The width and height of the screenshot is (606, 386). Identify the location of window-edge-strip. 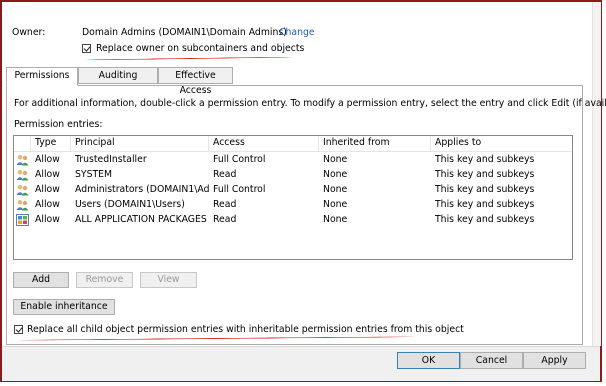
(596, 174).